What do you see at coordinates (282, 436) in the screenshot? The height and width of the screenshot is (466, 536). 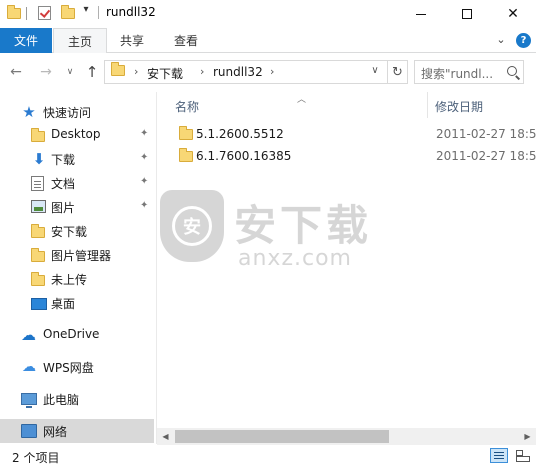 I see `scrollbar-thumb` at bounding box center [282, 436].